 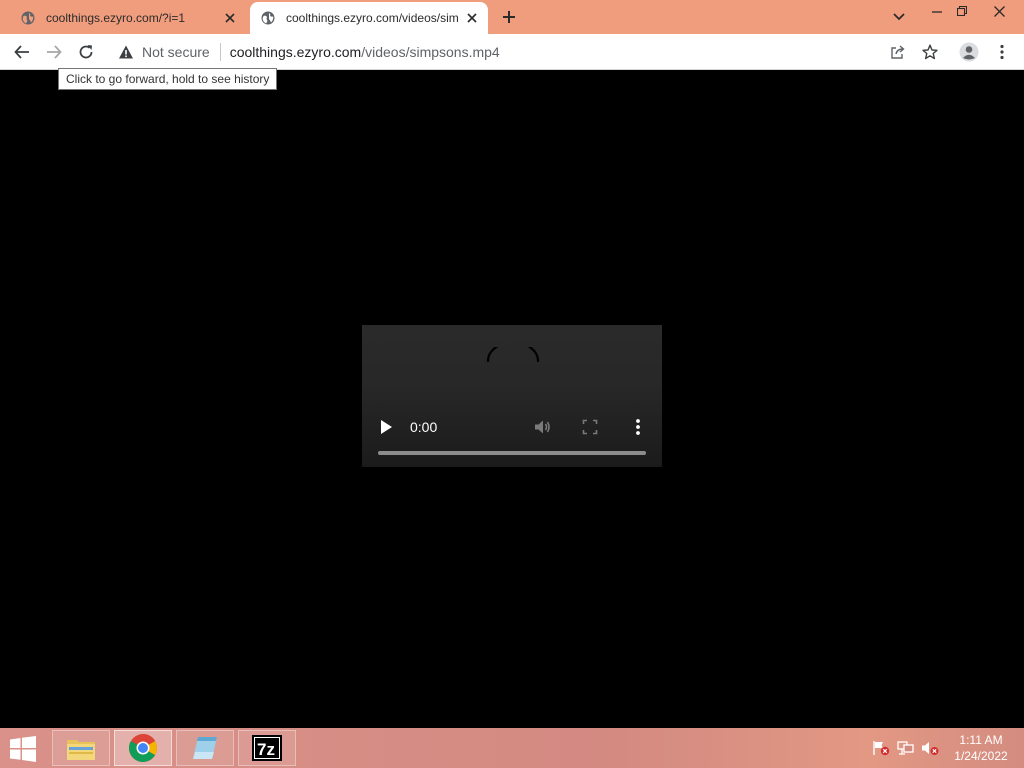 I want to click on system-clock: 1:11 AM 1/24/2022, so click(x=981, y=748).